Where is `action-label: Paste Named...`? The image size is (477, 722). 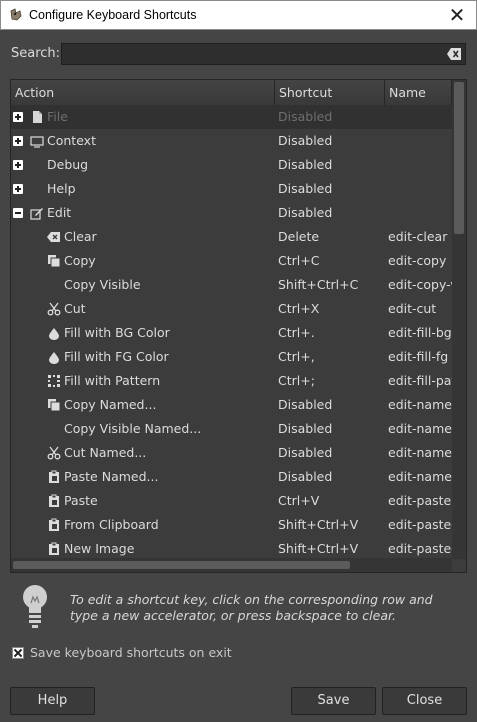 action-label: Paste Named... is located at coordinates (111, 476).